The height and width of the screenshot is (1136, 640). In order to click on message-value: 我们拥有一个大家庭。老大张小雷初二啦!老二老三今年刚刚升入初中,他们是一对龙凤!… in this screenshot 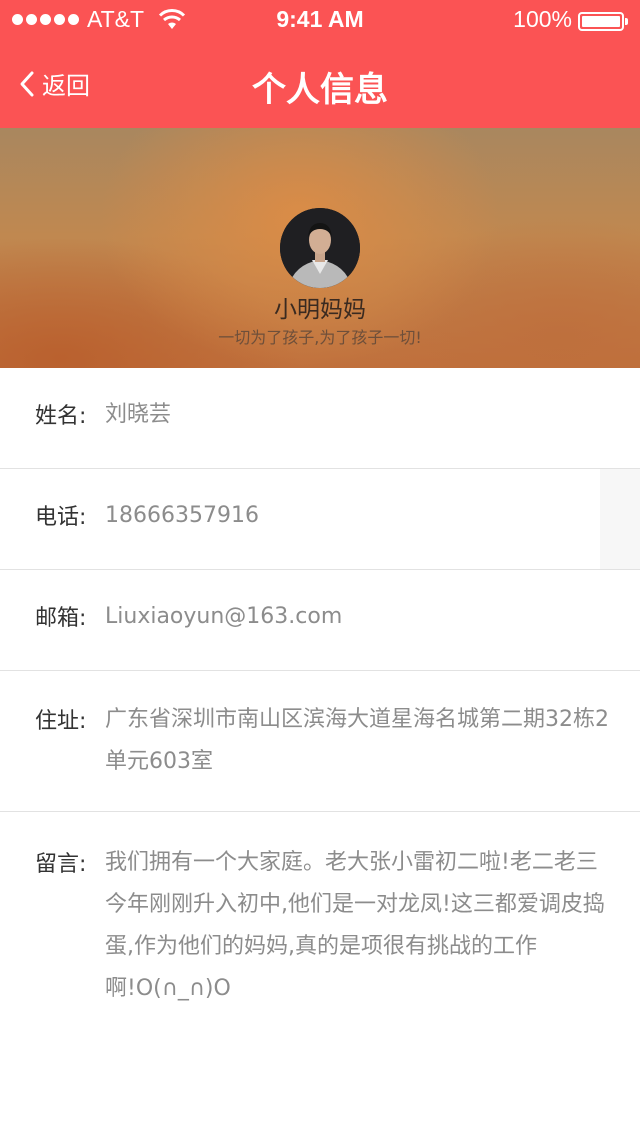, I will do `click(355, 925)`.